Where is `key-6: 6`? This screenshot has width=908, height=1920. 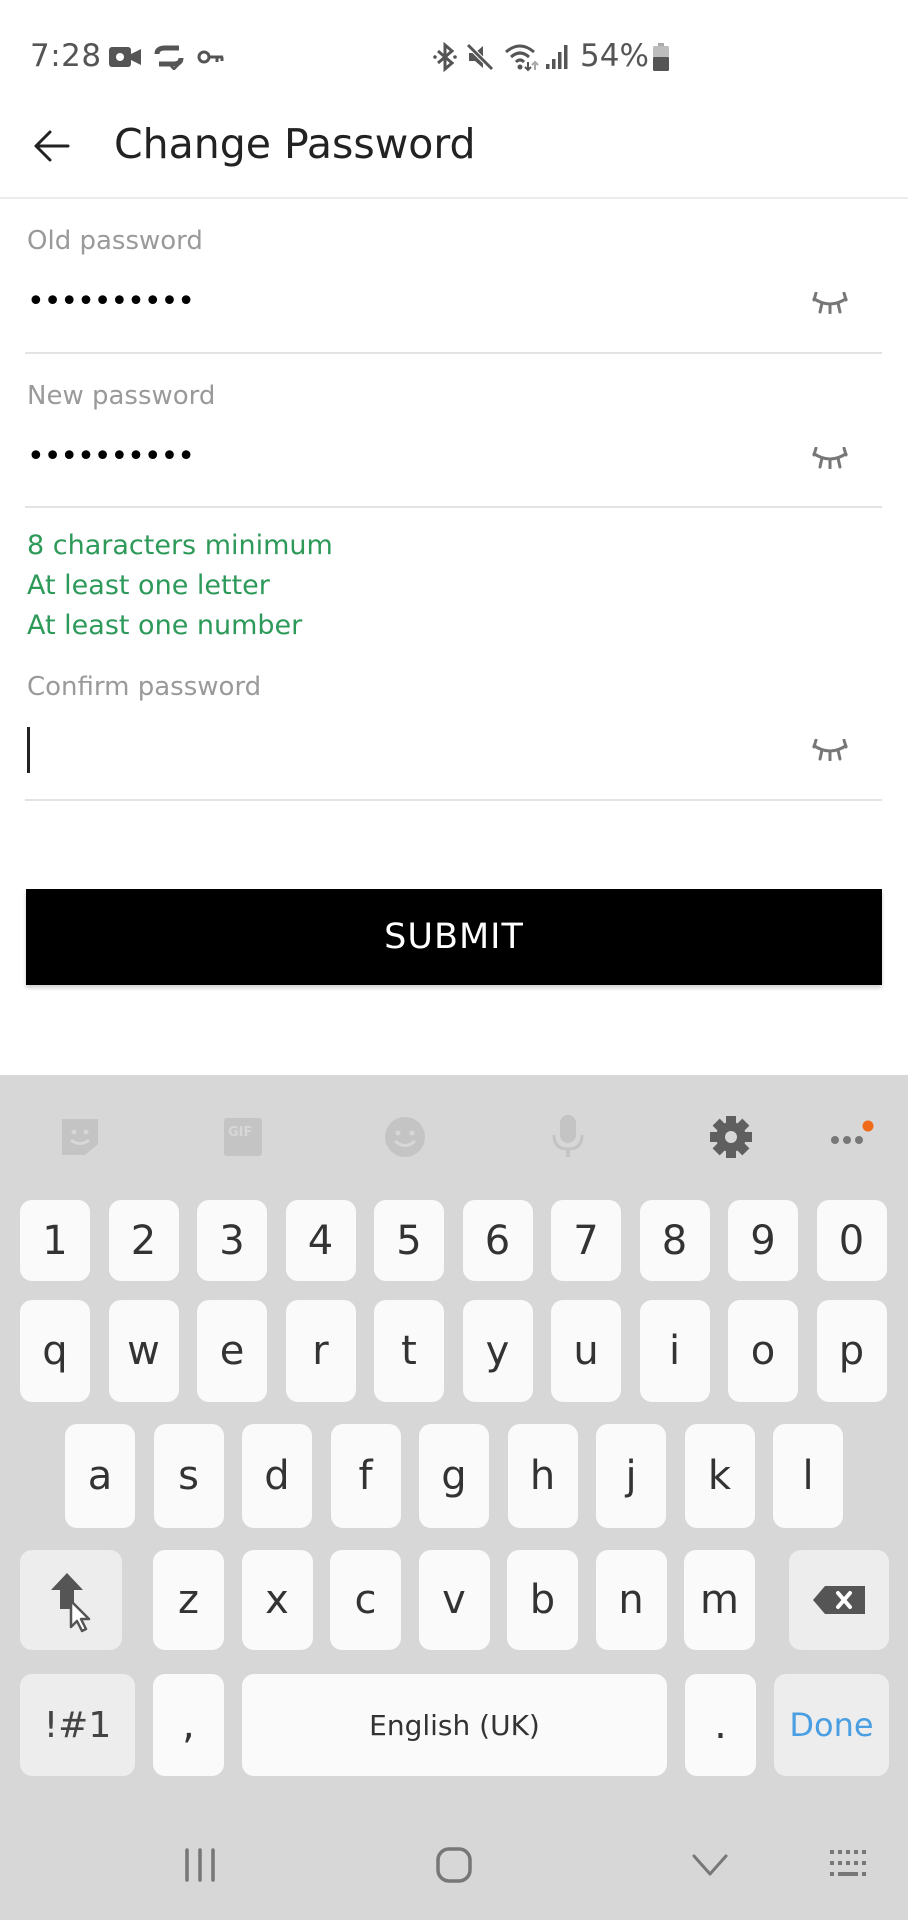
key-6: 6 is located at coordinates (497, 1240).